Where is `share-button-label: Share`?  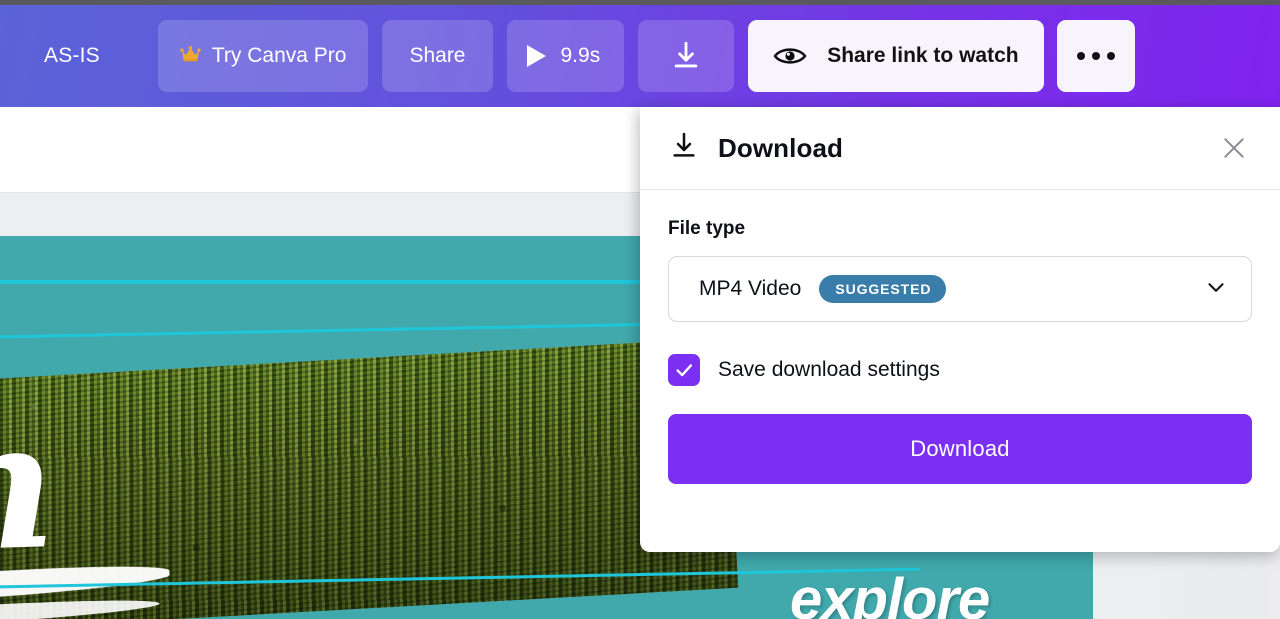
share-button-label: Share is located at coordinates (437, 55).